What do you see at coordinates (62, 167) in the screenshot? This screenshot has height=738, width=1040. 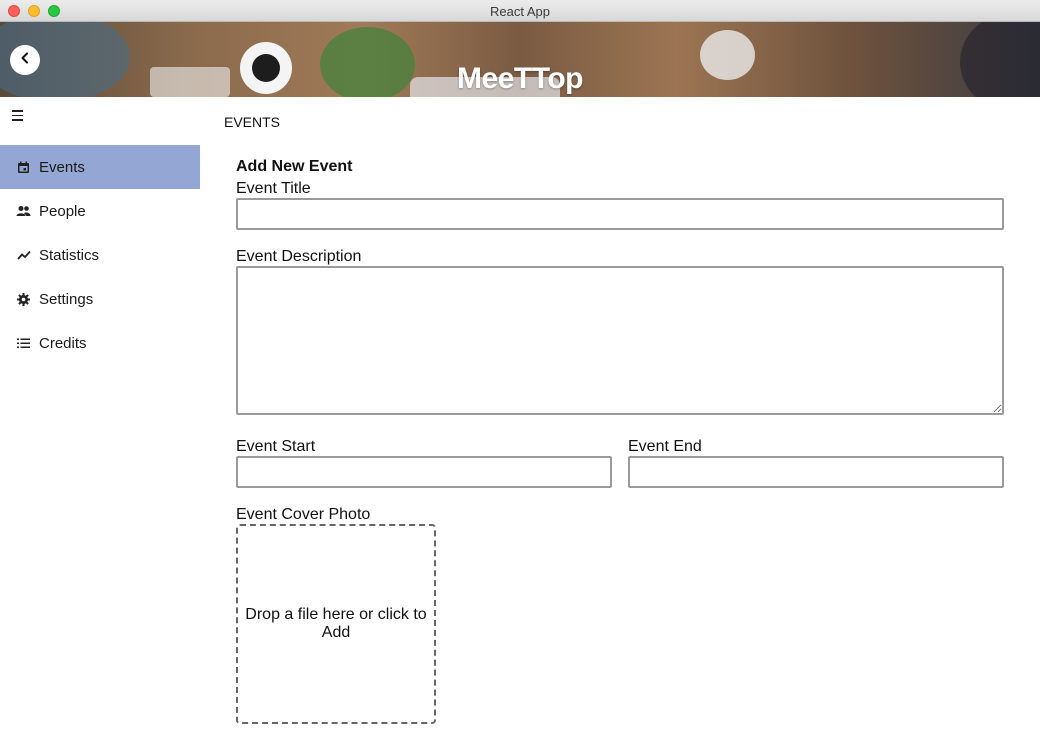 I see `sidebar-item-label: Events` at bounding box center [62, 167].